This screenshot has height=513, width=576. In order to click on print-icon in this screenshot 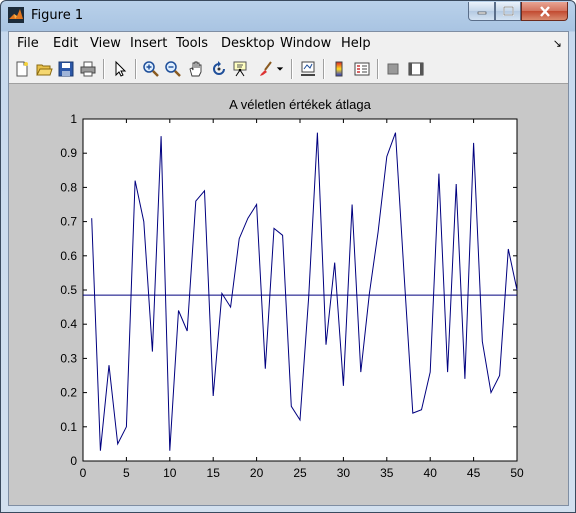, I will do `click(88, 69)`.